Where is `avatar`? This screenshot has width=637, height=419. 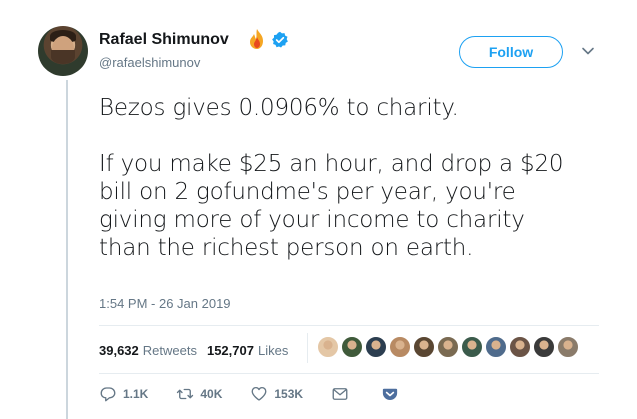 avatar is located at coordinates (63, 51).